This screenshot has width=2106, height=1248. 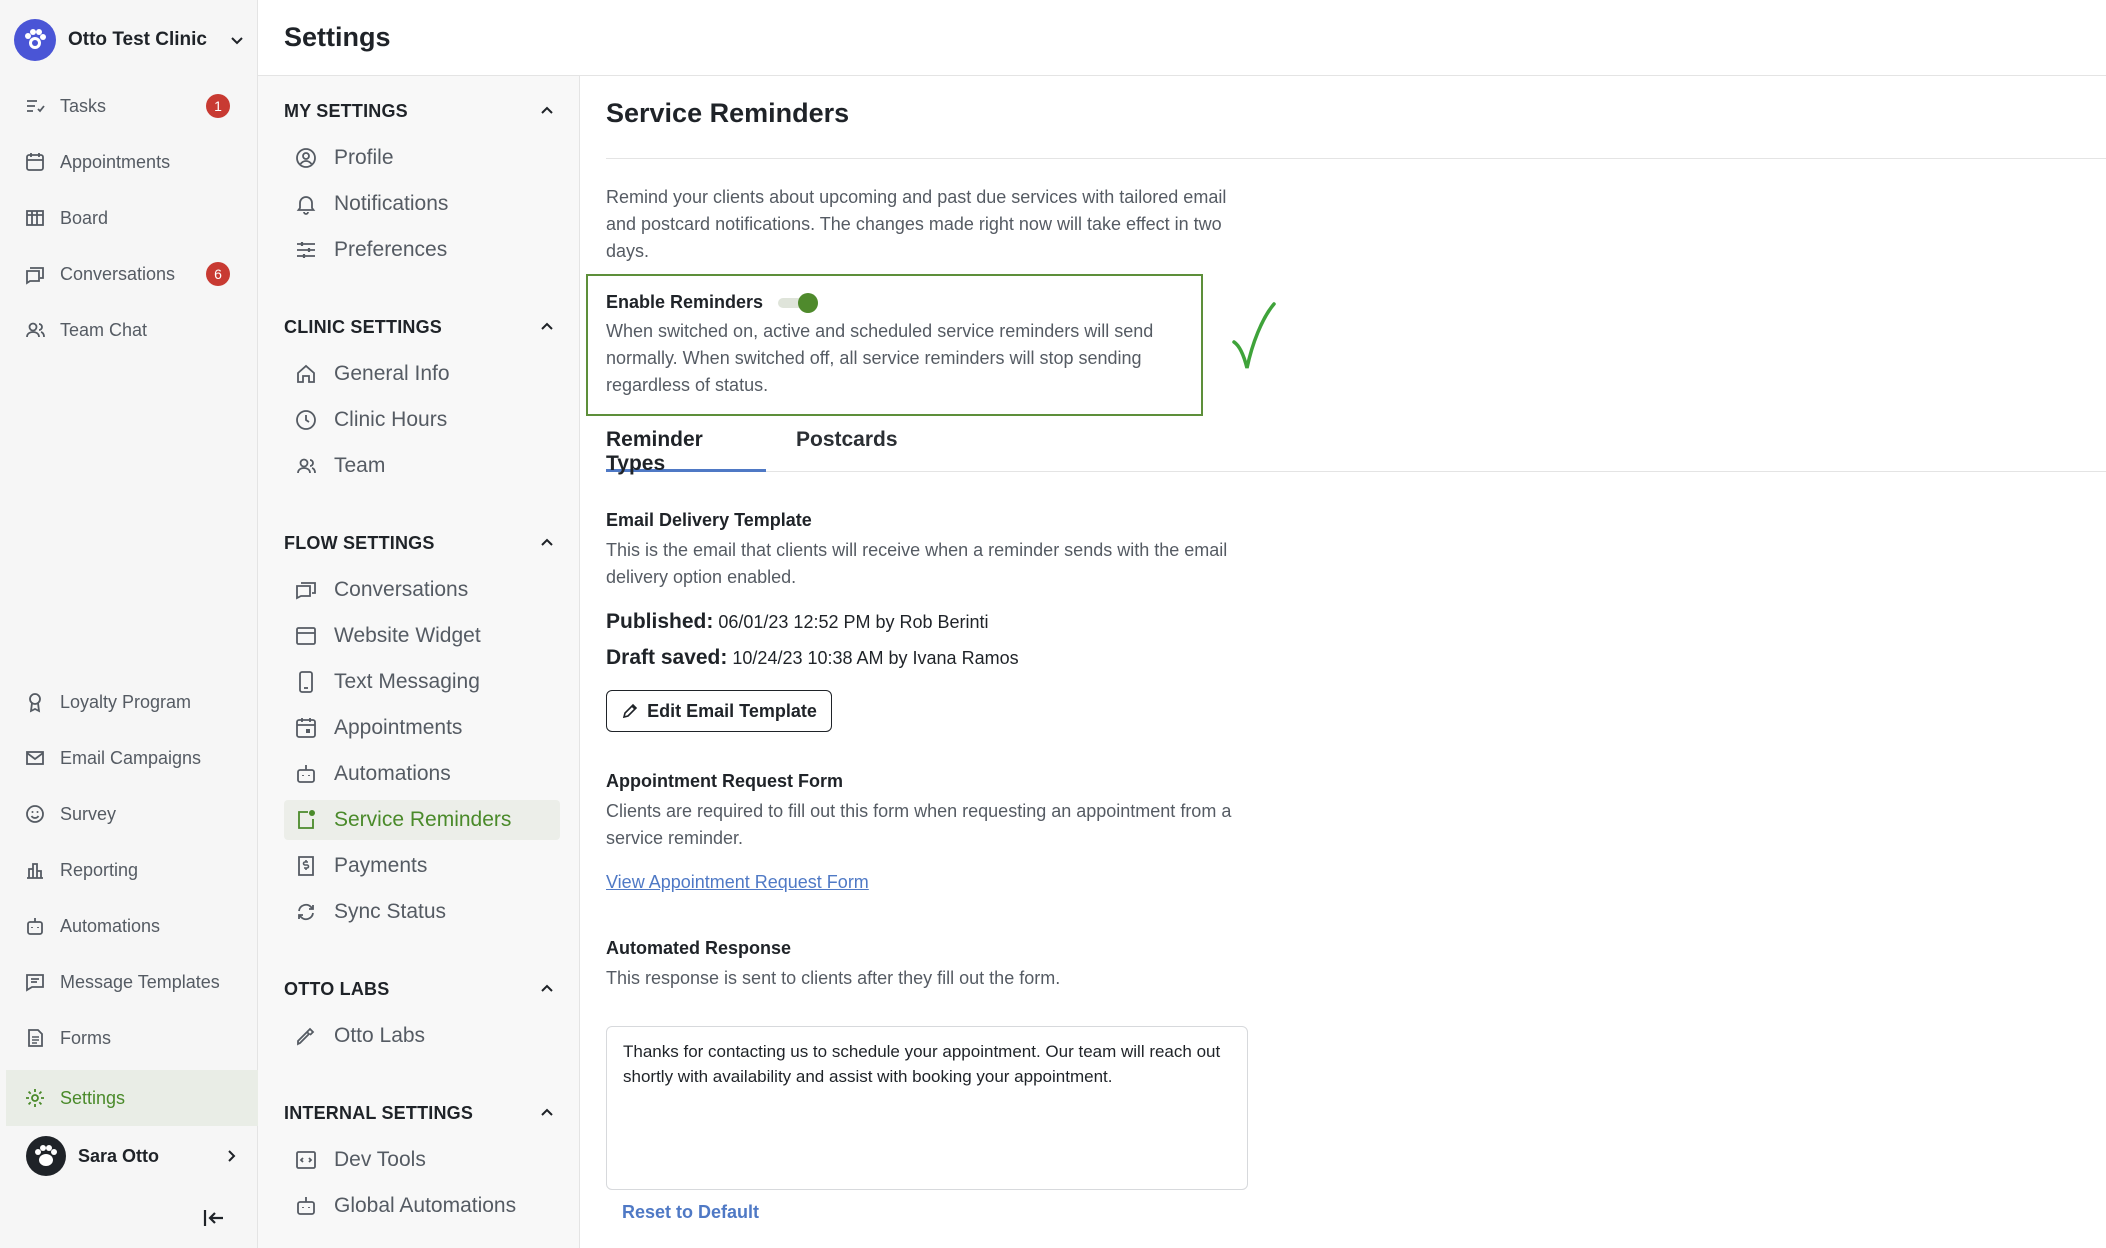 What do you see at coordinates (35, 814) in the screenshot?
I see `smile-icon` at bounding box center [35, 814].